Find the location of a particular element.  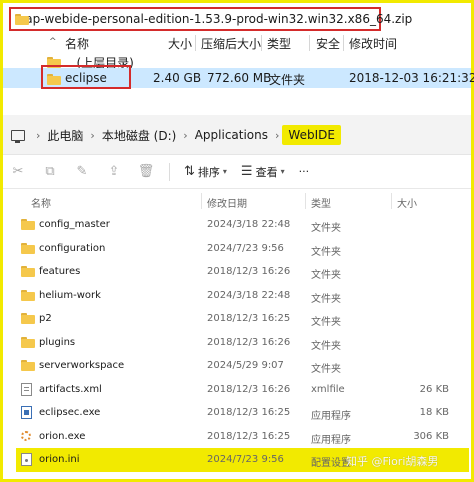

file-row: configuration 2024/7/23 9:56 文件夹 is located at coordinates (237, 249).